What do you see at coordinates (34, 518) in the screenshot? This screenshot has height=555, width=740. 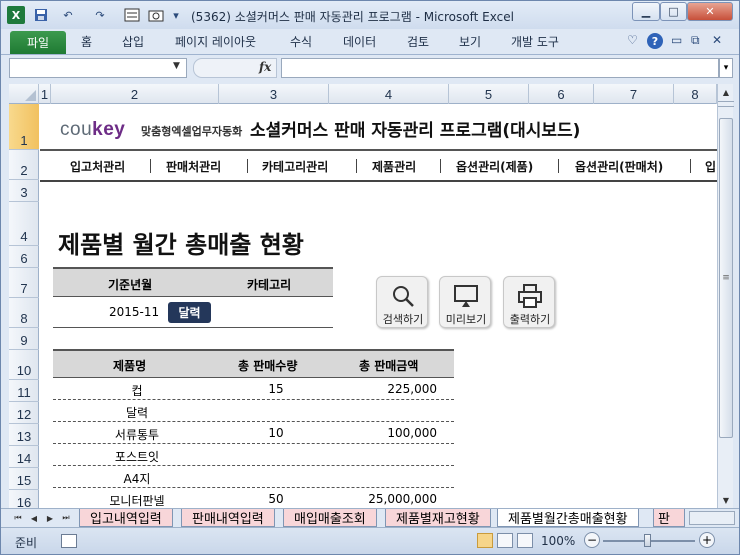 I see `prev-sheet-icon: ◀` at bounding box center [34, 518].